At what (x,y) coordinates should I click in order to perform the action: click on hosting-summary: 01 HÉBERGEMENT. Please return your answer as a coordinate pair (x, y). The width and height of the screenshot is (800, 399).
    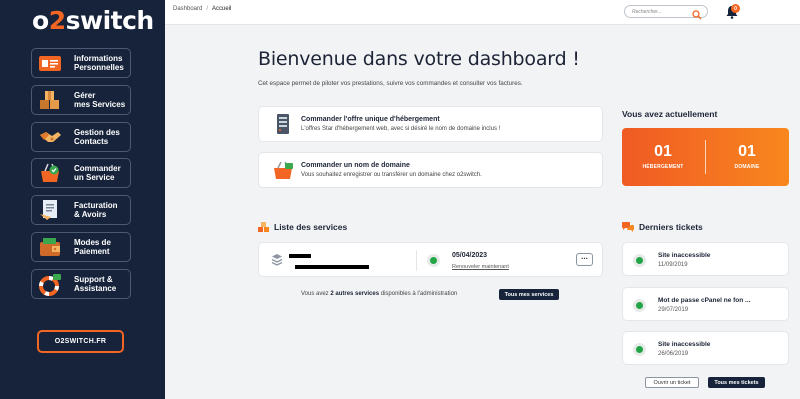
    Looking at the image, I should click on (663, 157).